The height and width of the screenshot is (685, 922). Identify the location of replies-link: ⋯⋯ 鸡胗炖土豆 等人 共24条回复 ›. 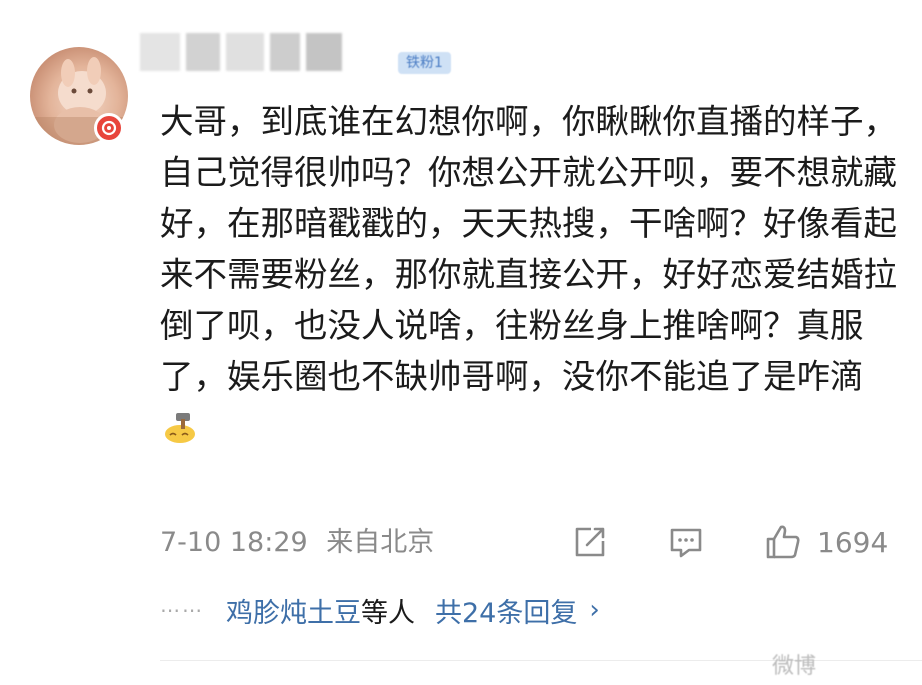
(380, 610).